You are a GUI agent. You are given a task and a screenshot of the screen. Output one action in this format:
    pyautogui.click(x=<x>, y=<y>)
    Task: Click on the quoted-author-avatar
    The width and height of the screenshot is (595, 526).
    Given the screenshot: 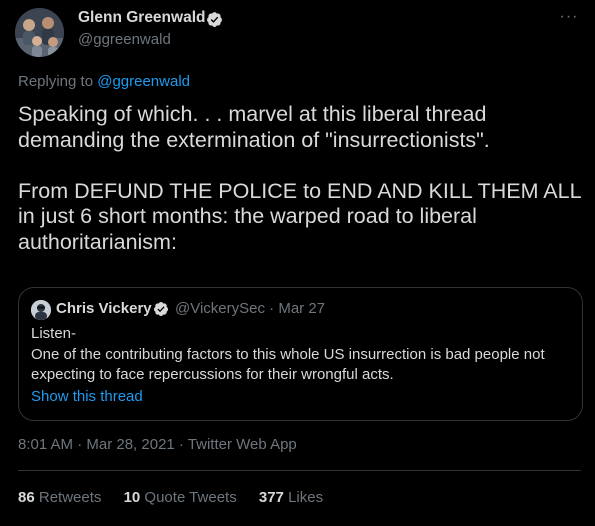 What is the action you would take?
    pyautogui.click(x=41, y=310)
    